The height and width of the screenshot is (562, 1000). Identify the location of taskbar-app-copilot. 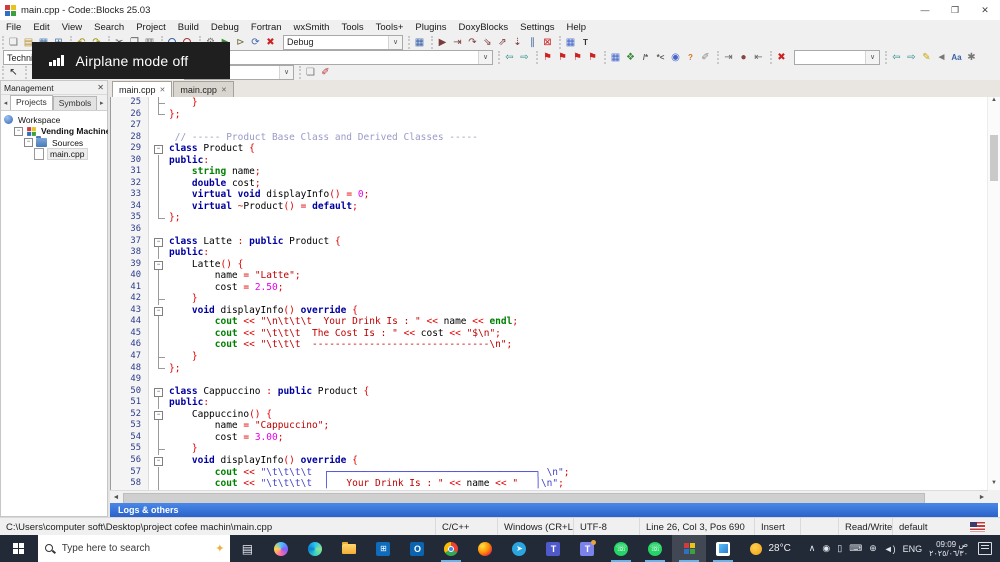
(281, 548).